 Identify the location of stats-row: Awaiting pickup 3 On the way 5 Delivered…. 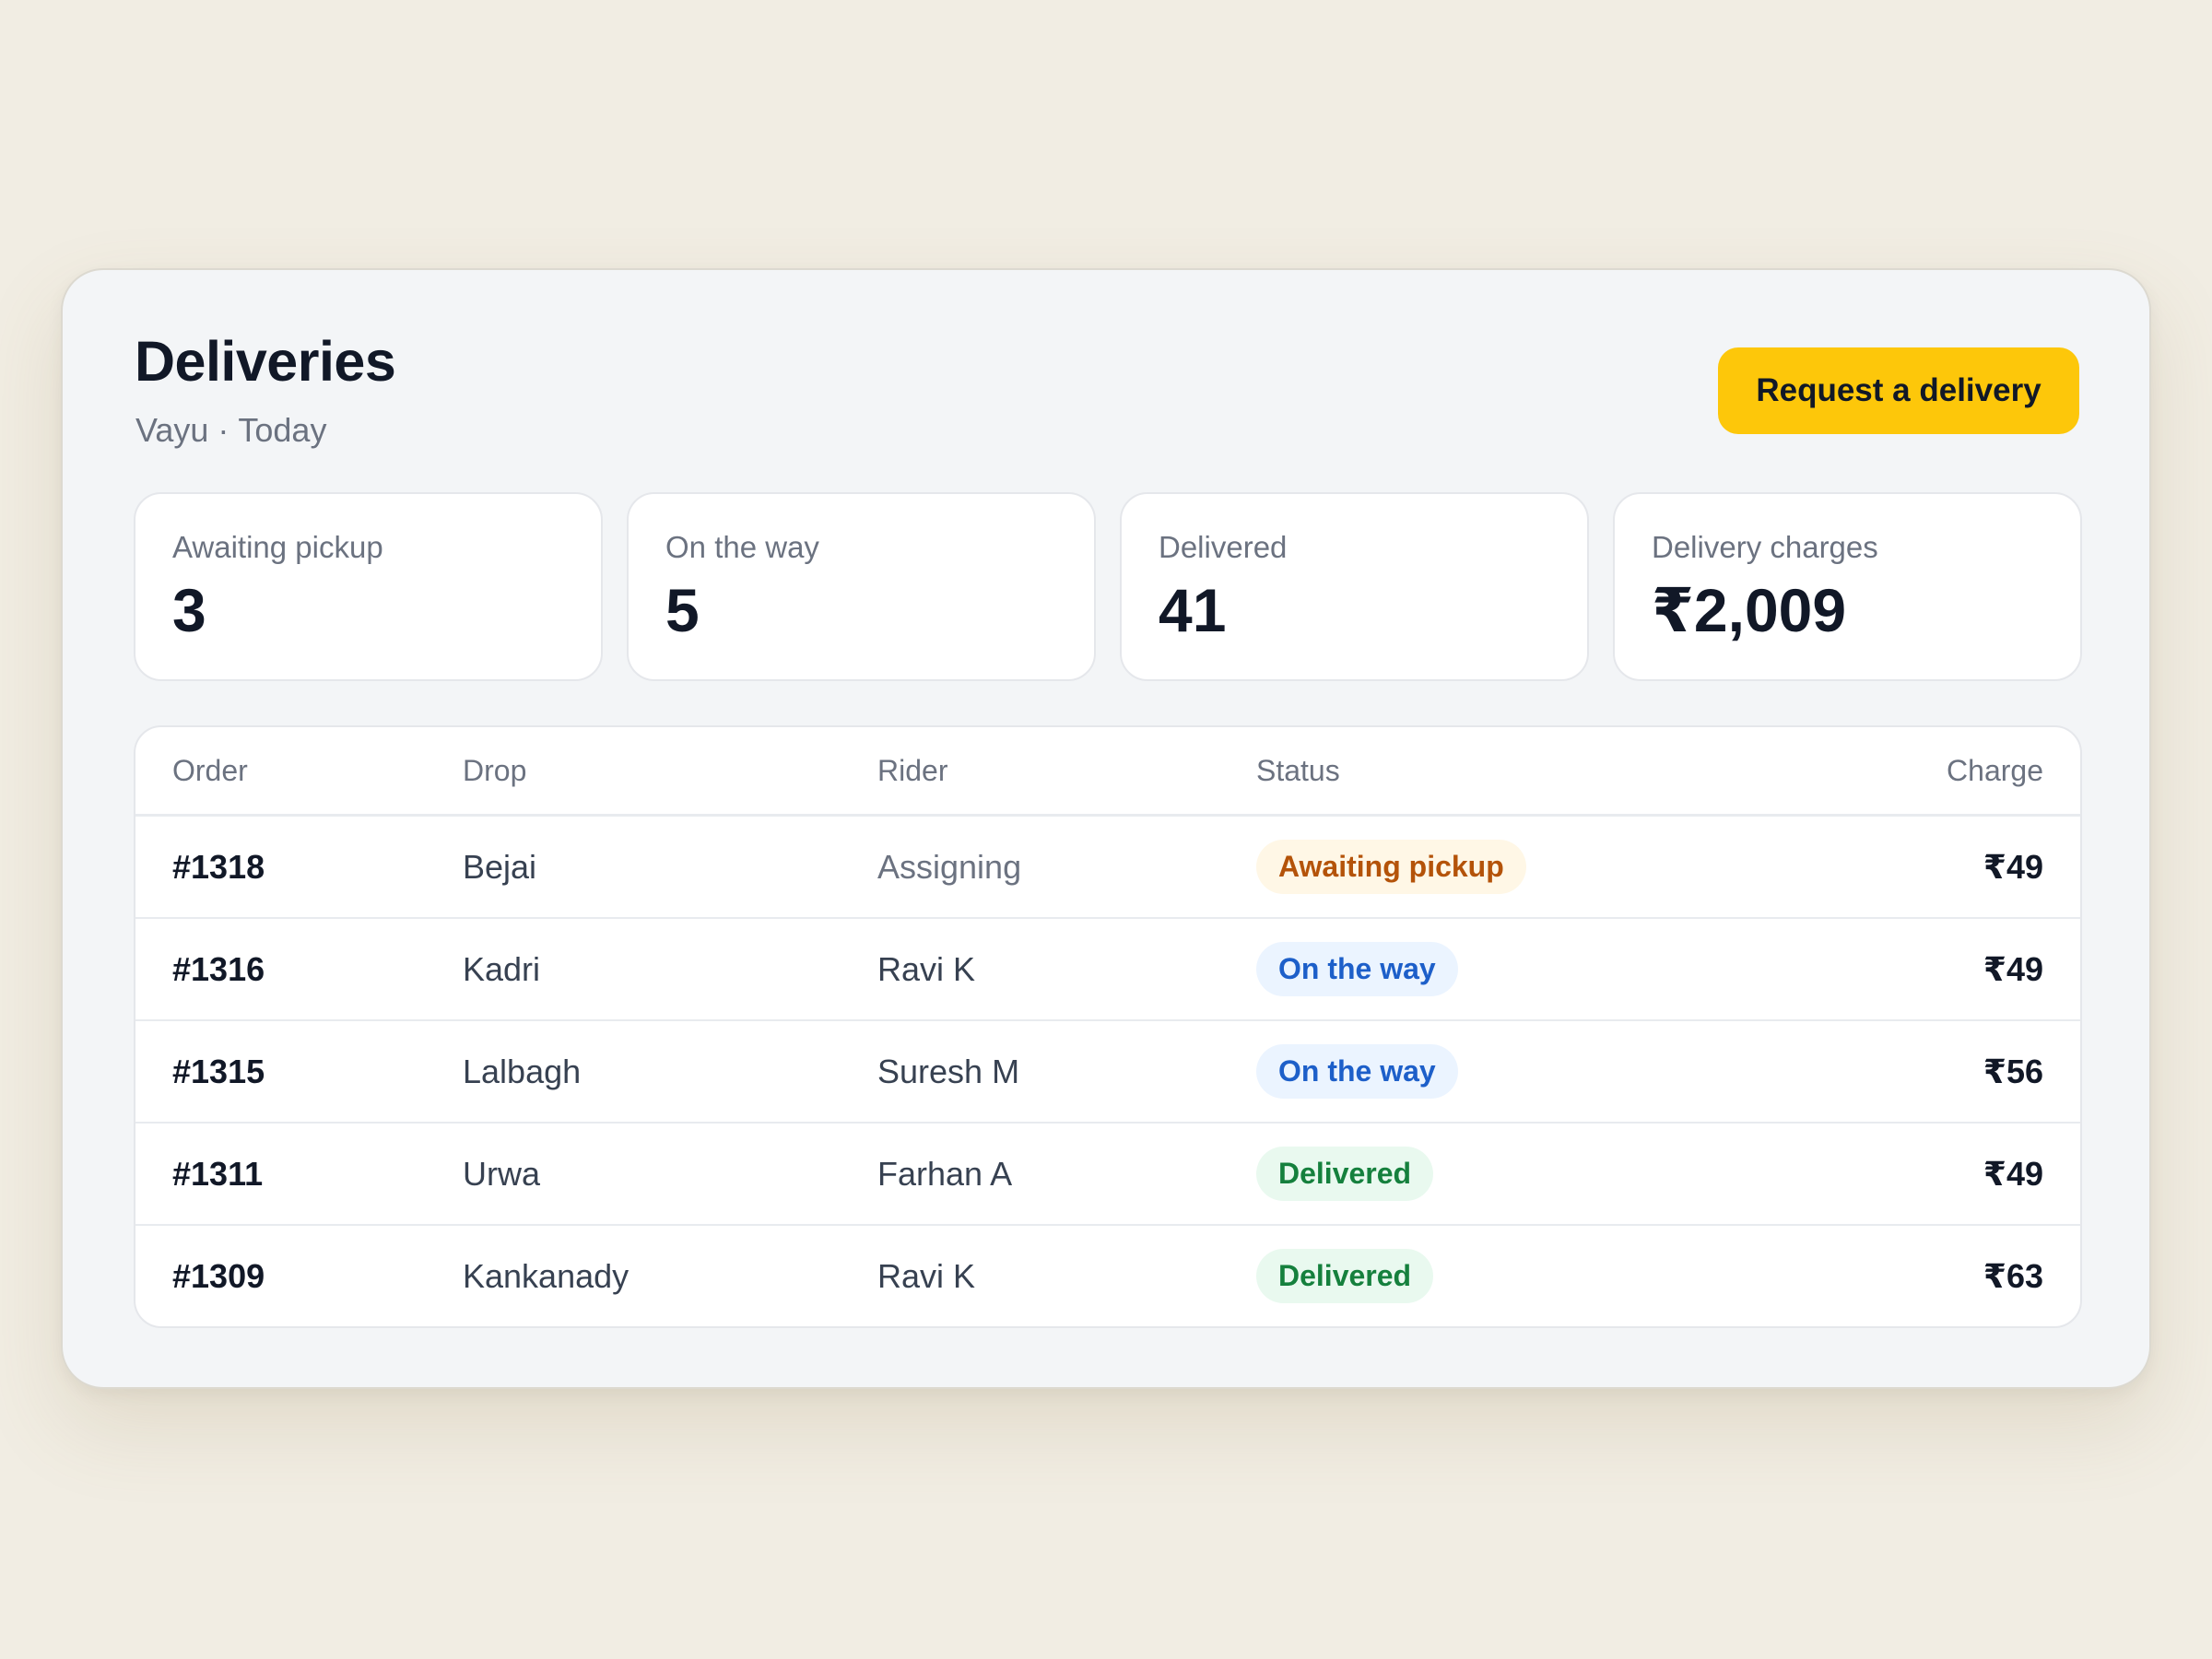
(1108, 586).